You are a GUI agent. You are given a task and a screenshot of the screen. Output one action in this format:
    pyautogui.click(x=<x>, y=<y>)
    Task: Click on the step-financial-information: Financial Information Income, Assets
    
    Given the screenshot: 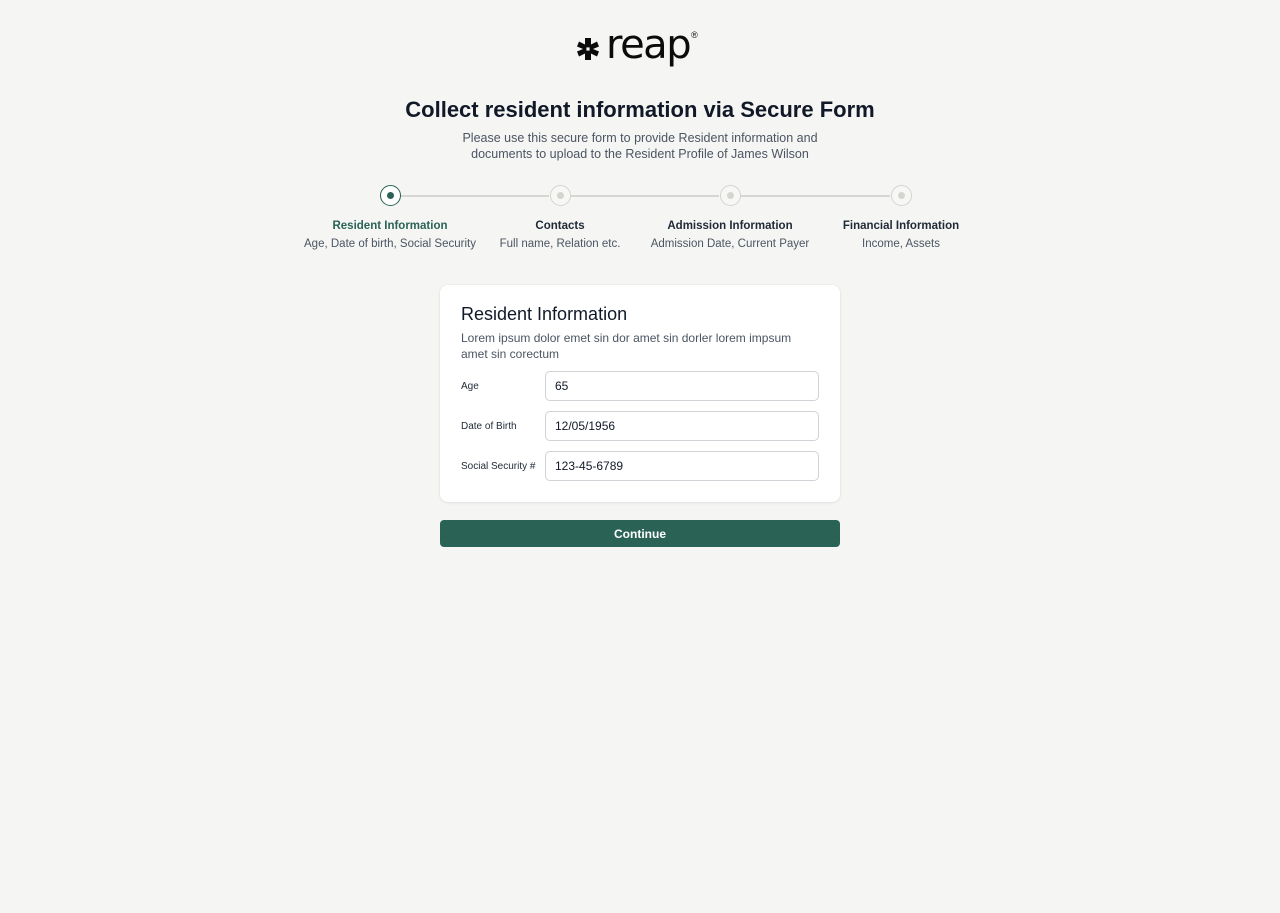 What is the action you would take?
    pyautogui.click(x=901, y=218)
    